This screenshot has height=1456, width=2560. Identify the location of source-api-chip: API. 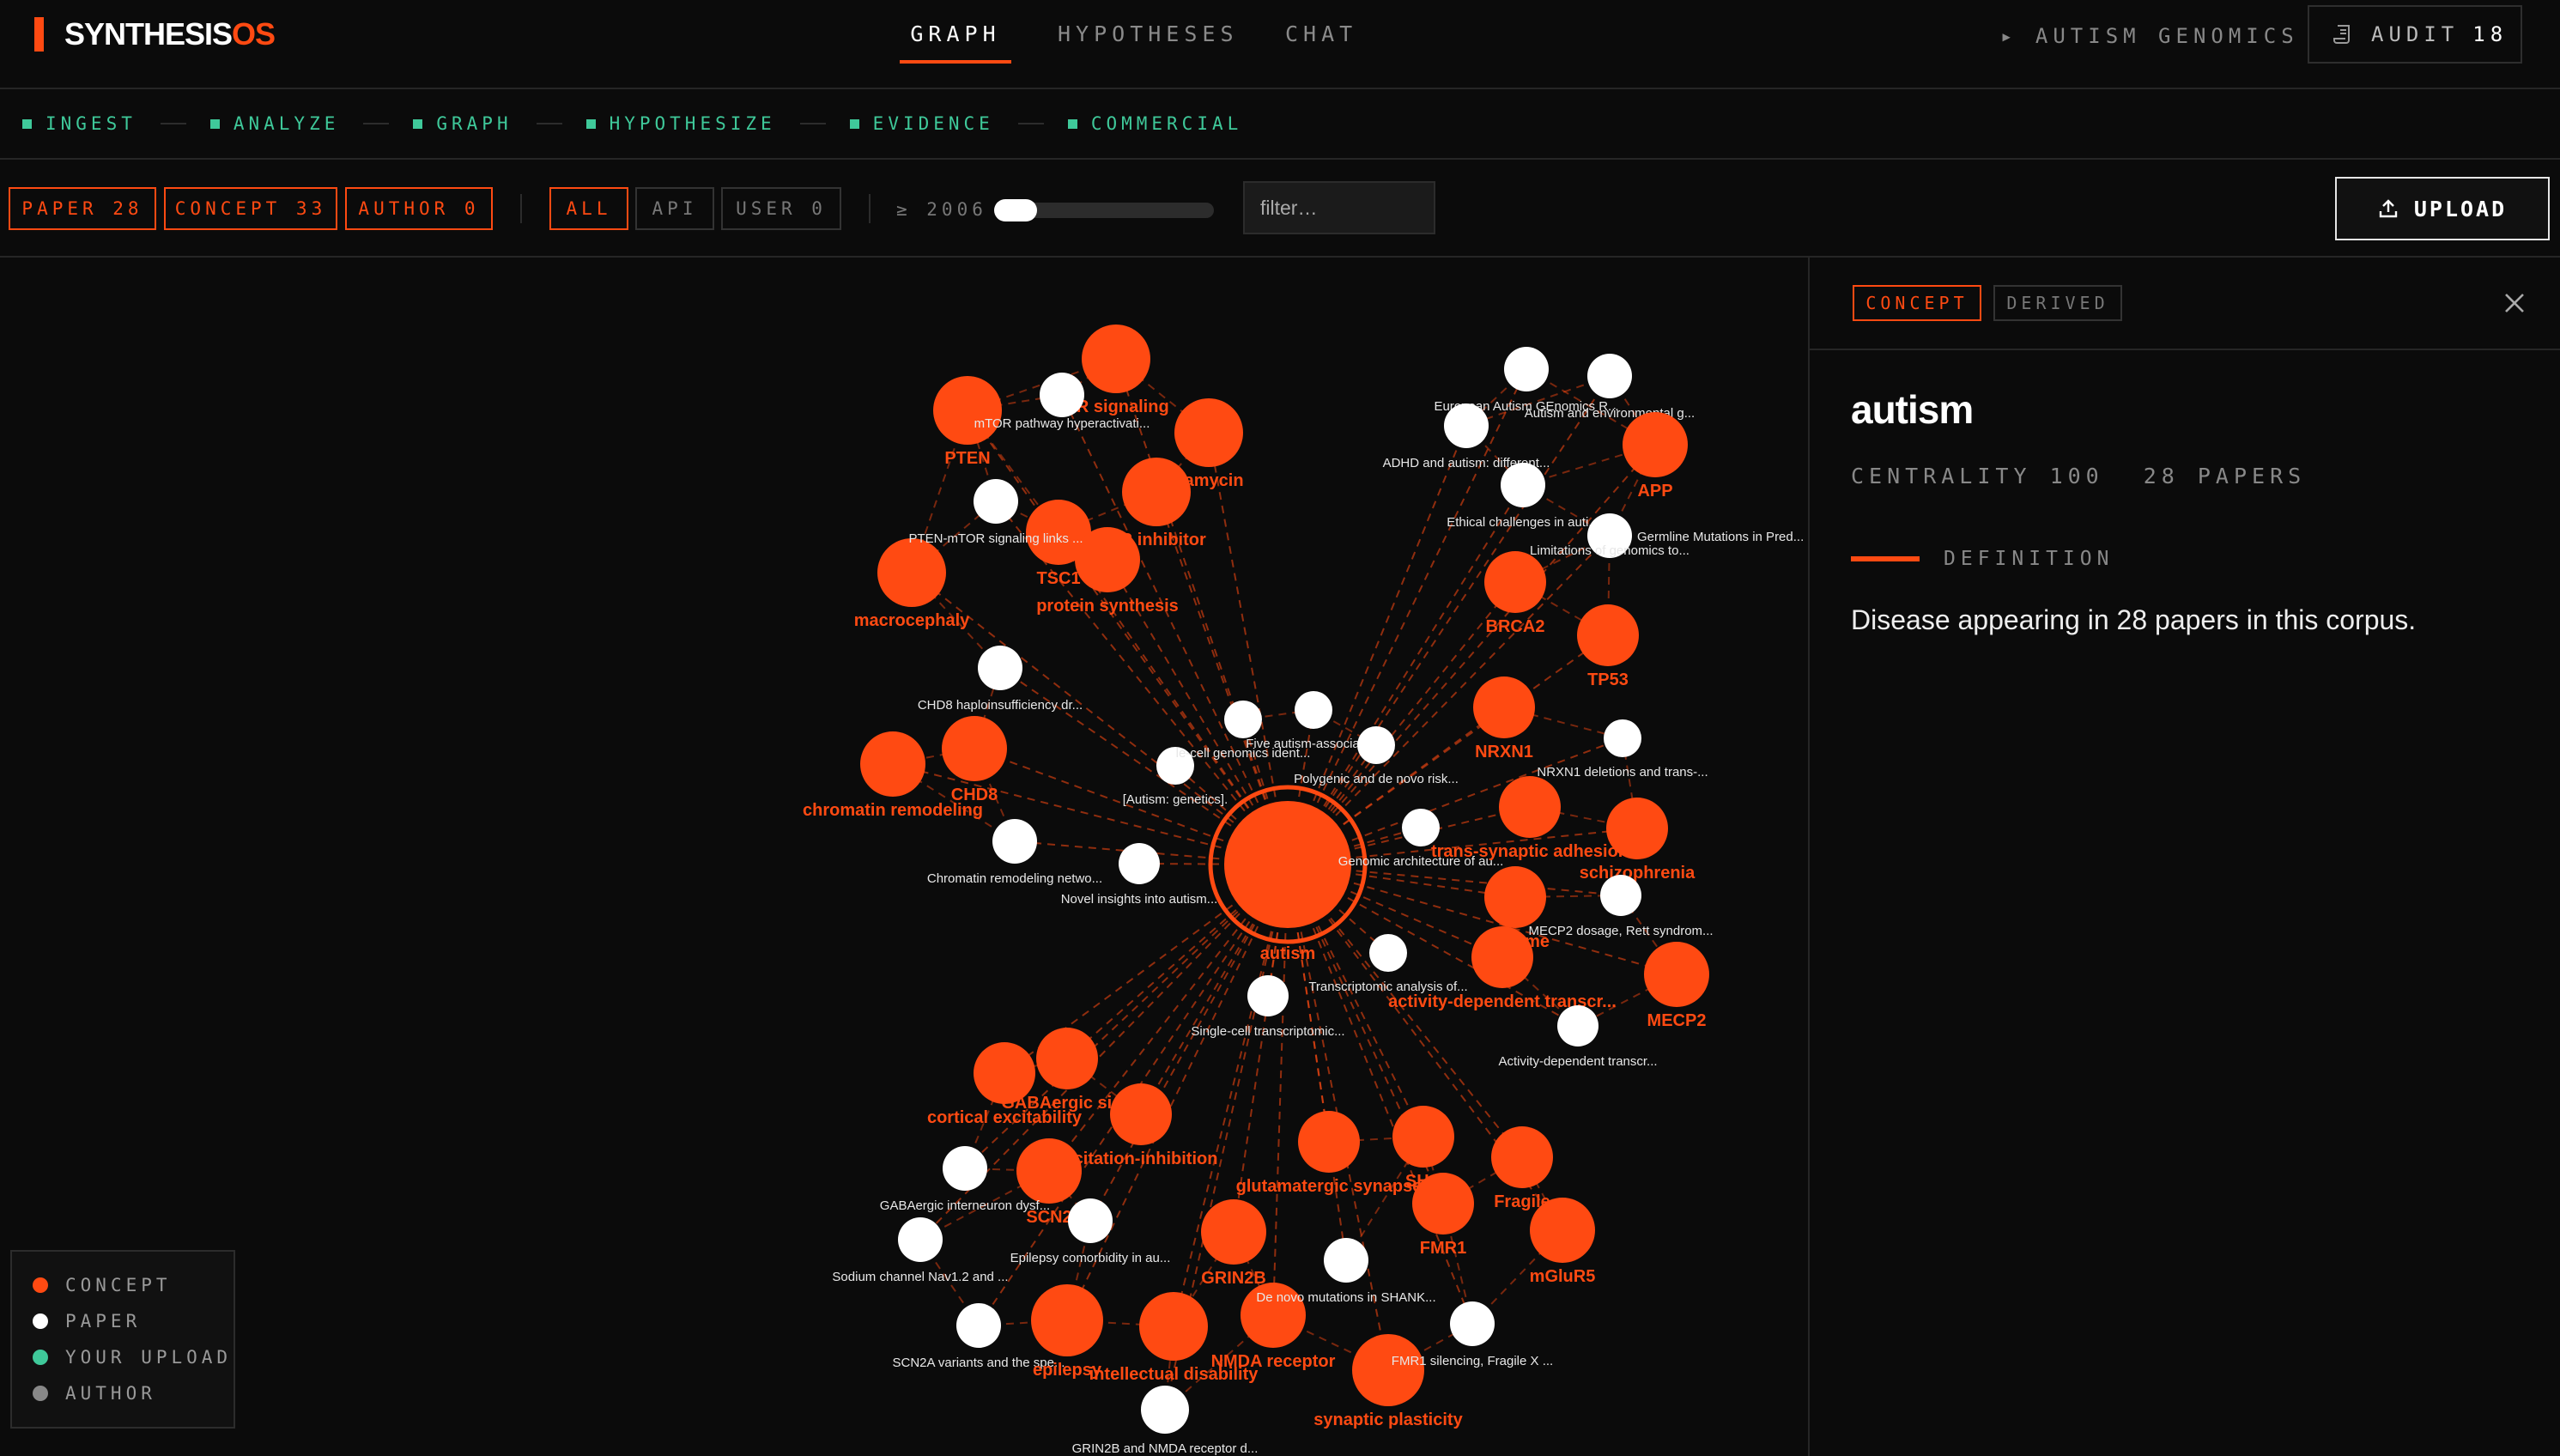
(674, 209).